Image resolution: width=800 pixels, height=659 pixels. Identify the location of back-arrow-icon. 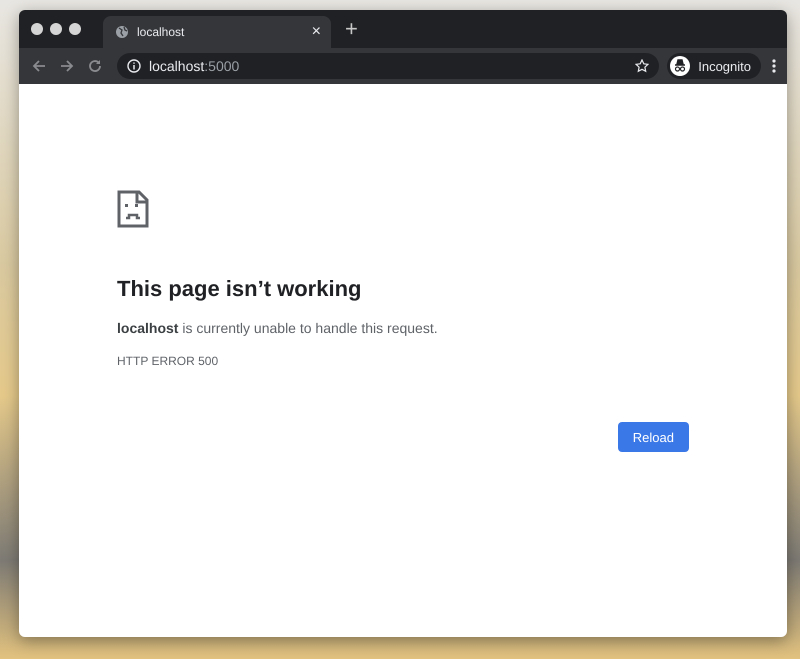
(39, 66).